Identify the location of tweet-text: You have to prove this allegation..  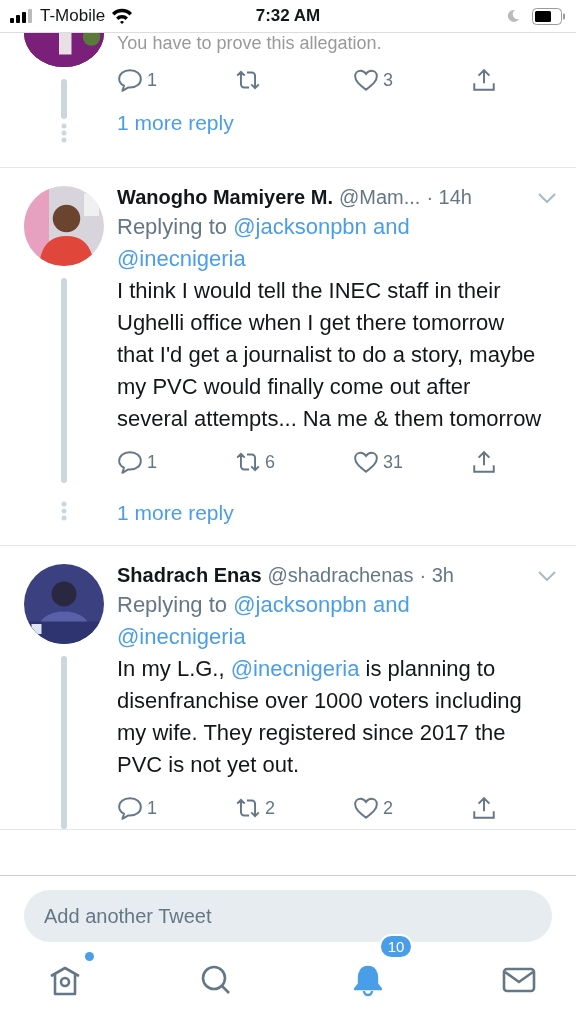
(250, 43).